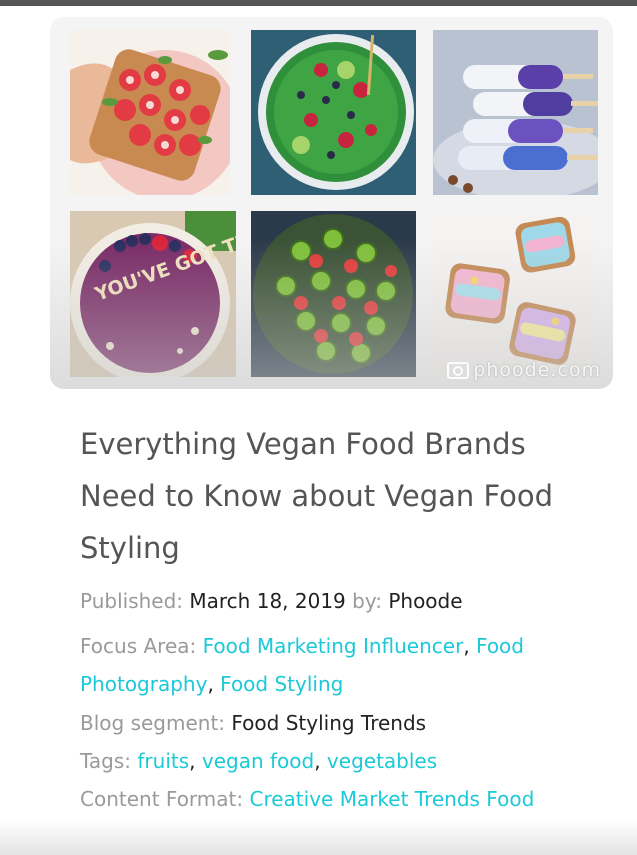 The image size is (637, 855). I want to click on tags-line: Tags: fruits, vegan food, vegetables, so click(259, 761).